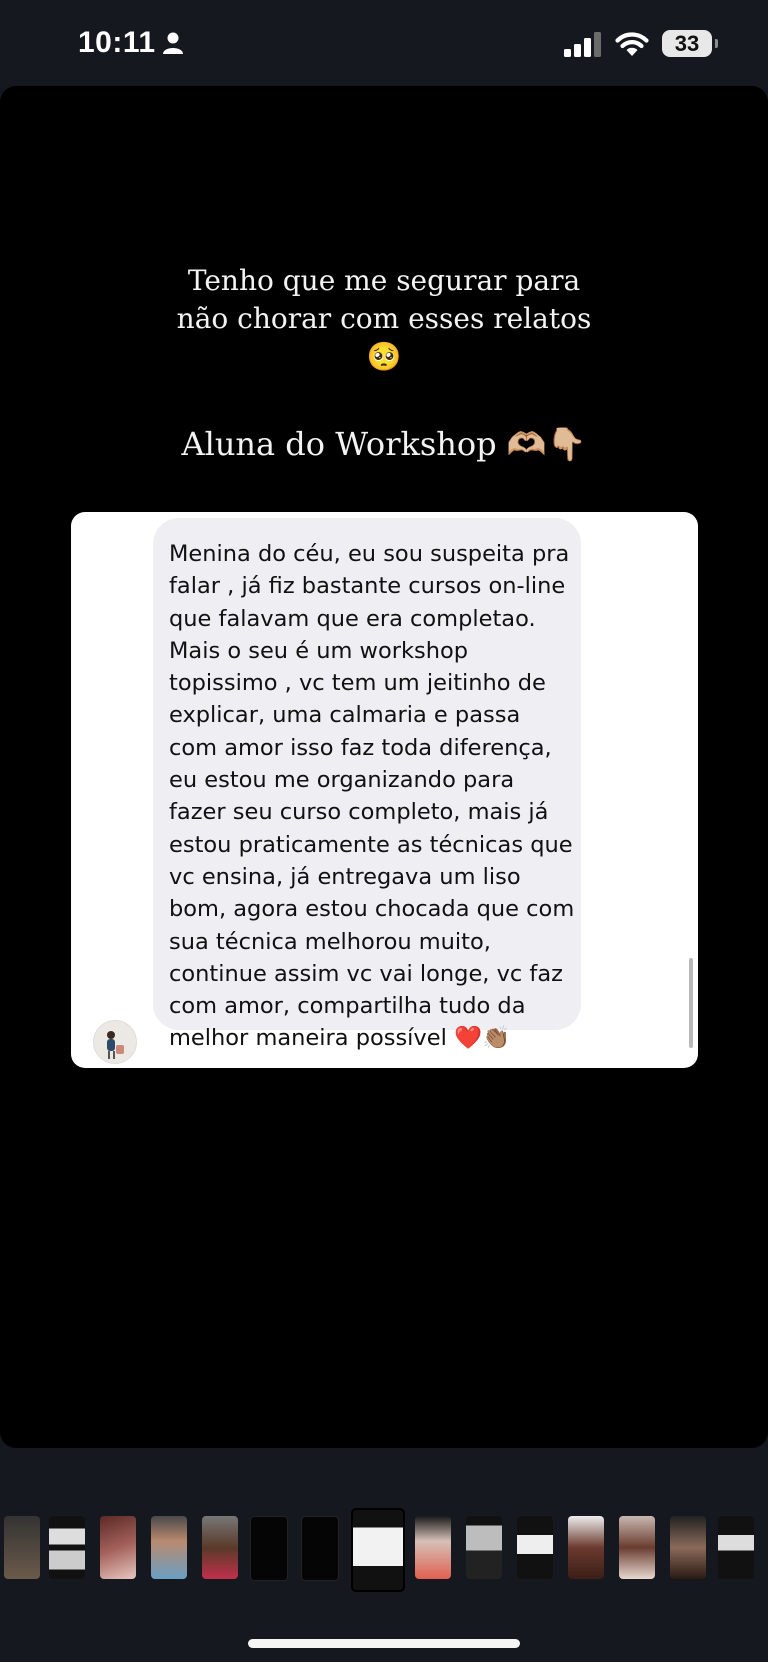 This screenshot has width=768, height=1662. I want to click on avatar-image, so click(115, 1042).